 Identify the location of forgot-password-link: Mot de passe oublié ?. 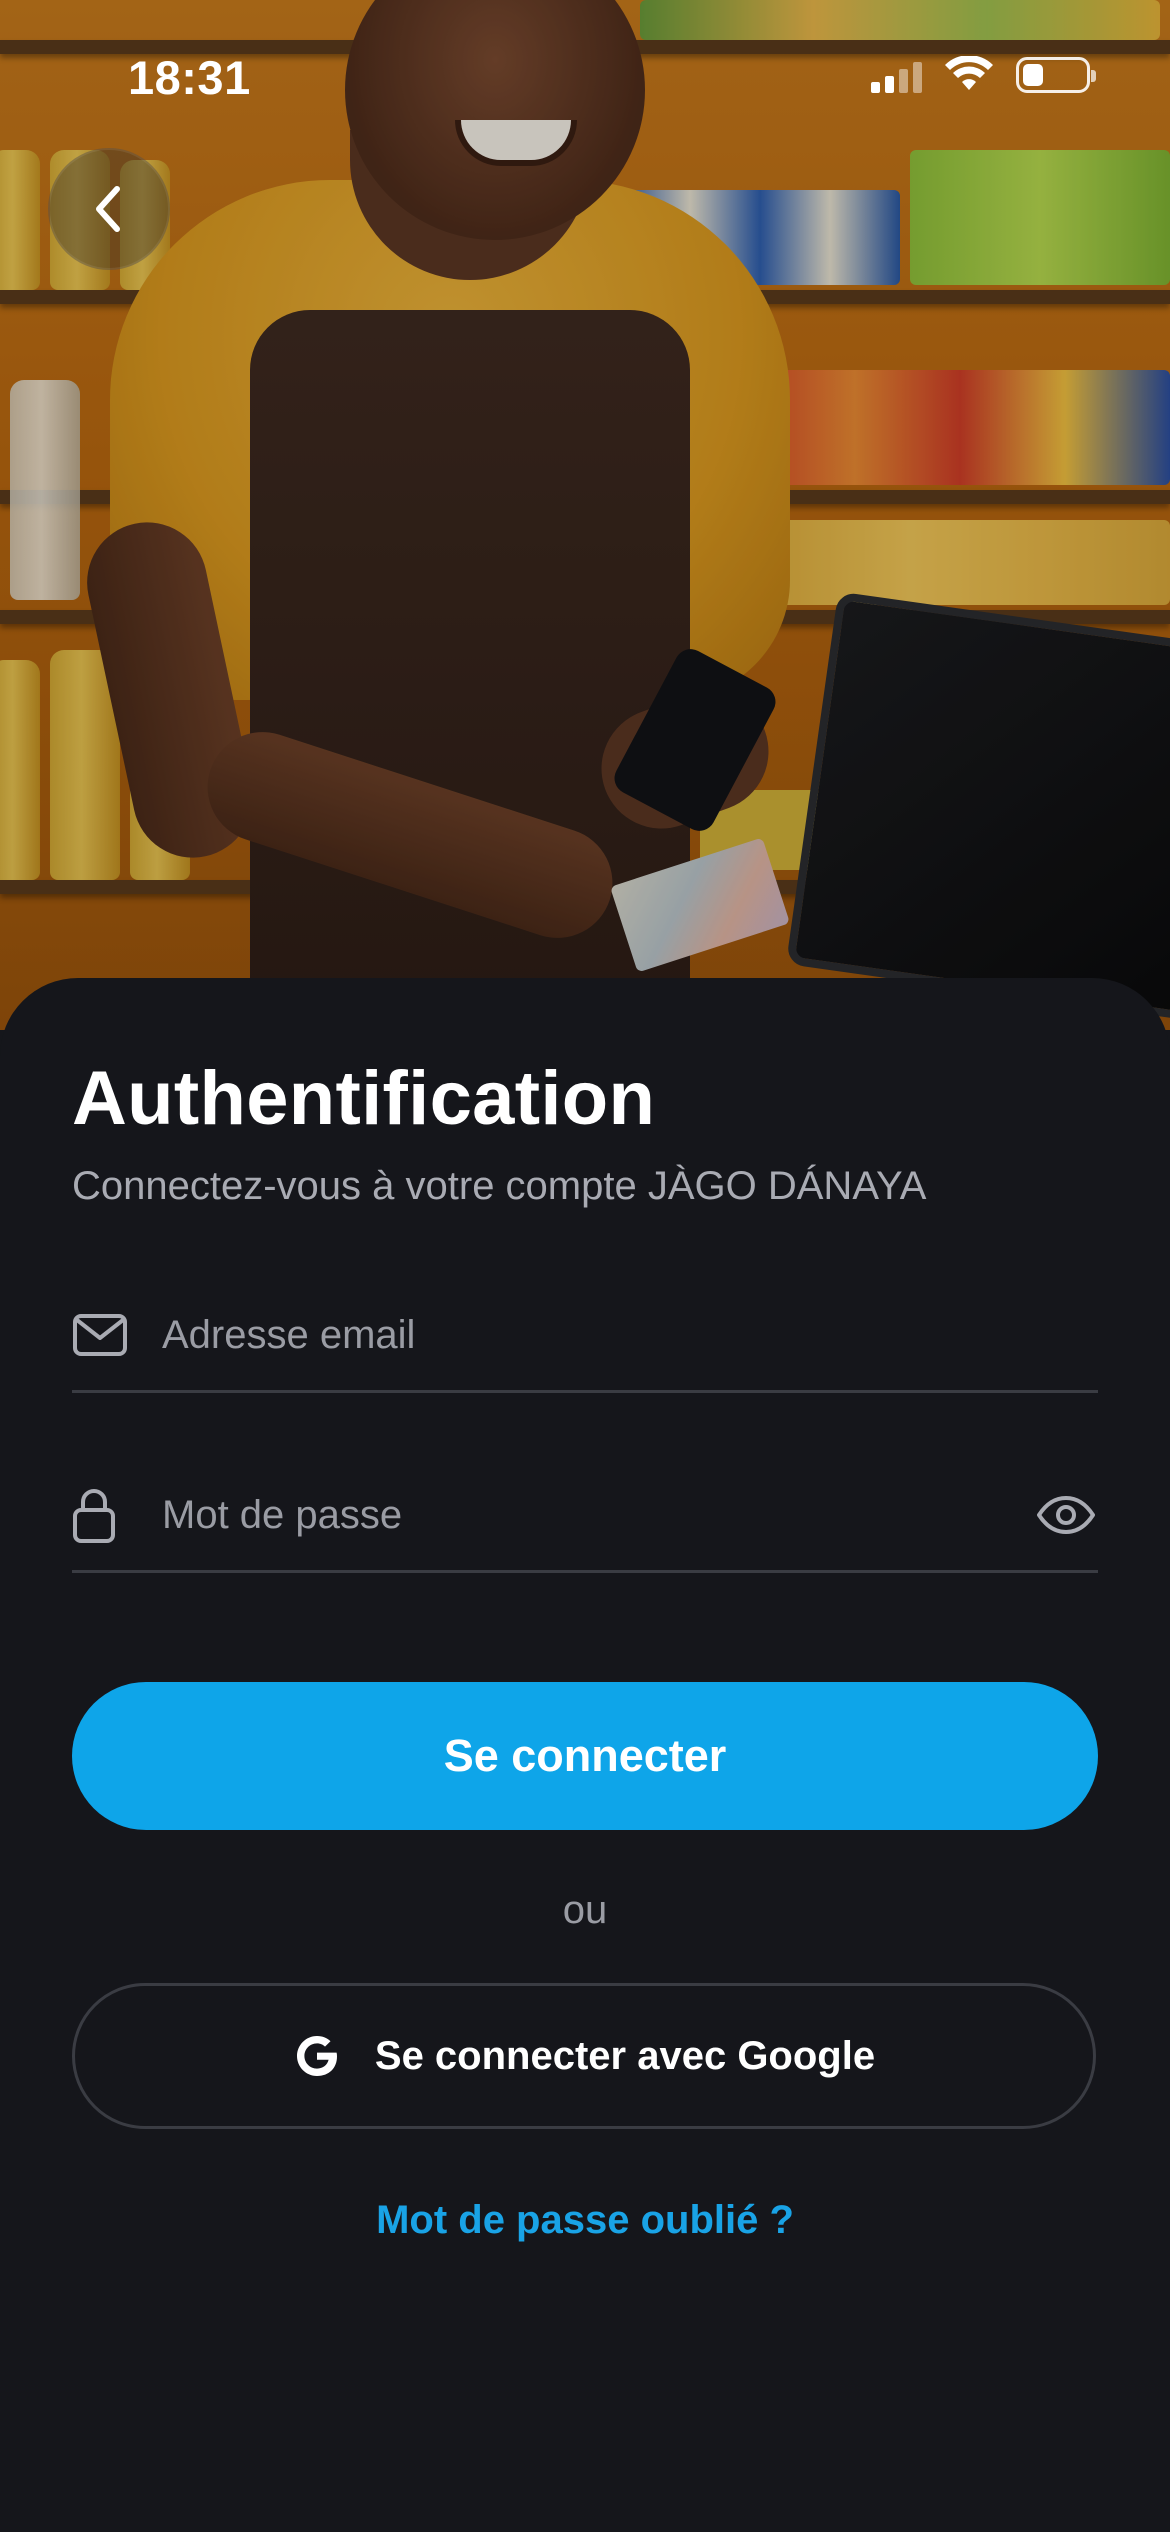
(585, 2220).